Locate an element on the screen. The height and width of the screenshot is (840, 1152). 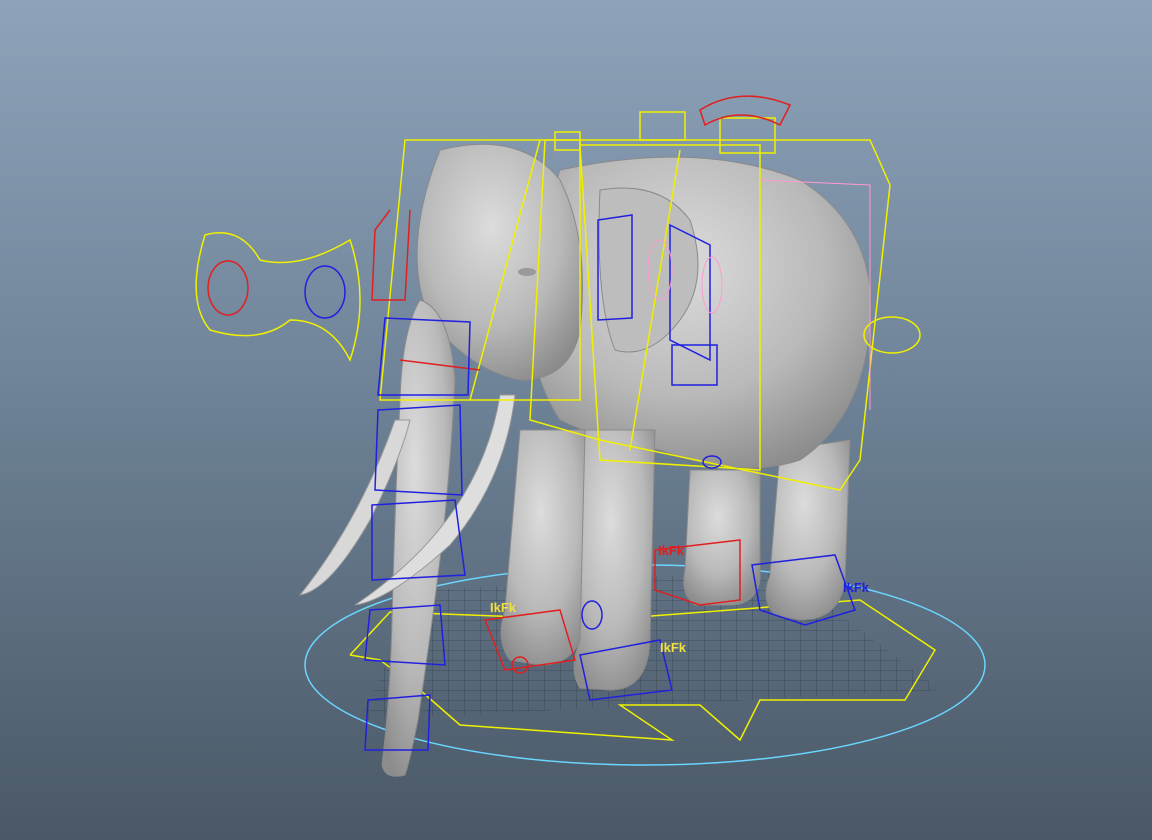
ikfk-switch-front-left: IkFk is located at coordinates (503, 607).